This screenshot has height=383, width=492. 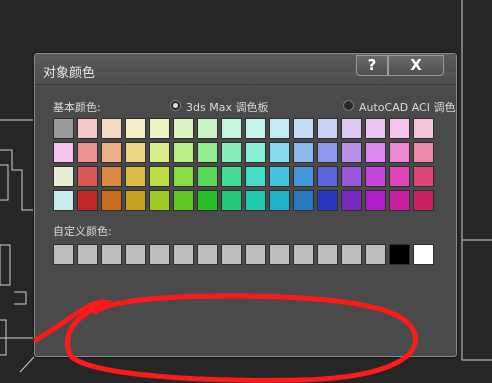 I want to click on help-button: ?, so click(x=372, y=65).